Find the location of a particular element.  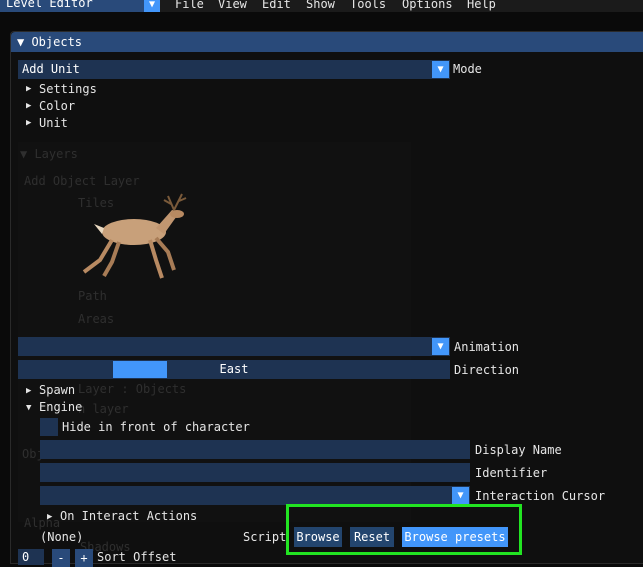

sort-offset-input: 0 is located at coordinates (31, 557).